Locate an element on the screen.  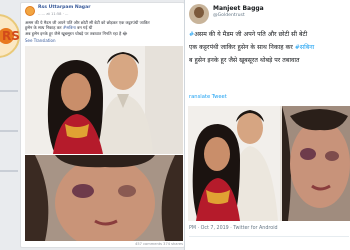
see-translation-link: See Translation is located at coordinates (40, 40).